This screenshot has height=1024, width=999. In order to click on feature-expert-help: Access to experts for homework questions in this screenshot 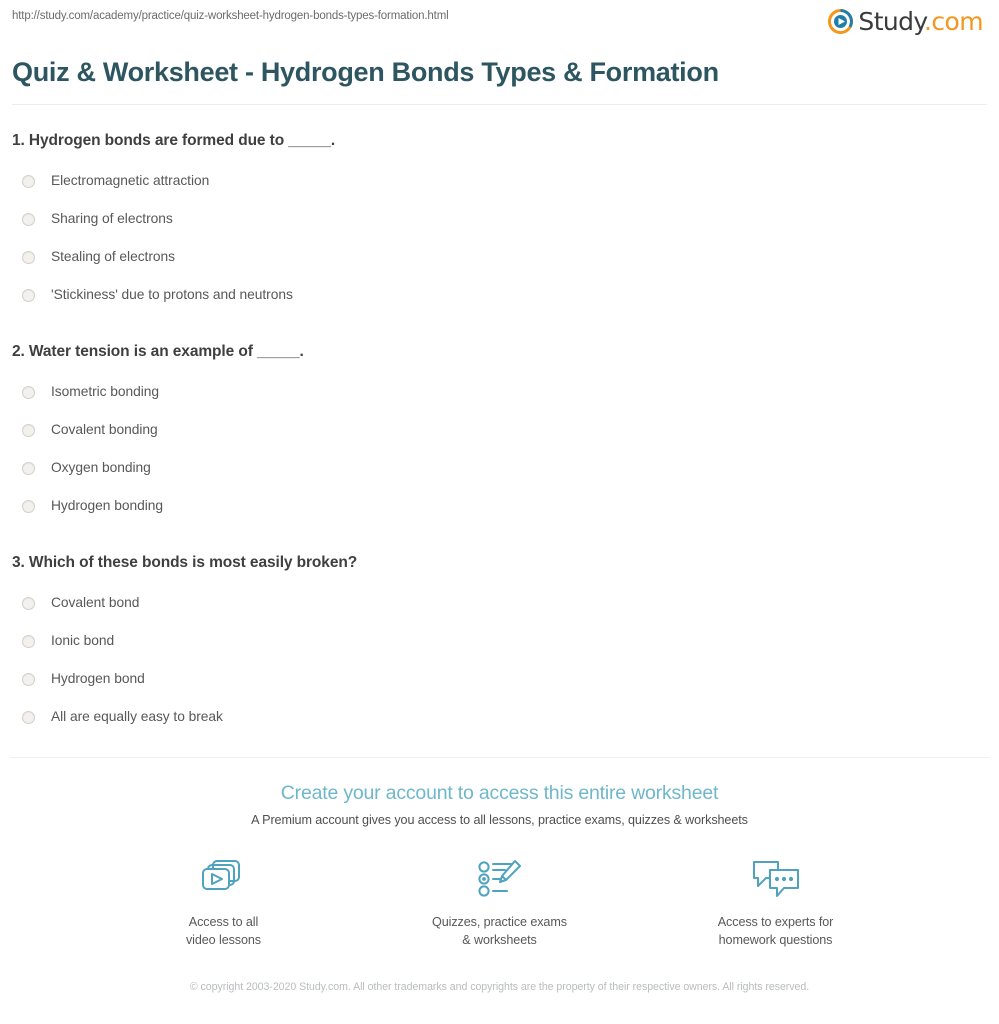, I will do `click(776, 903)`.